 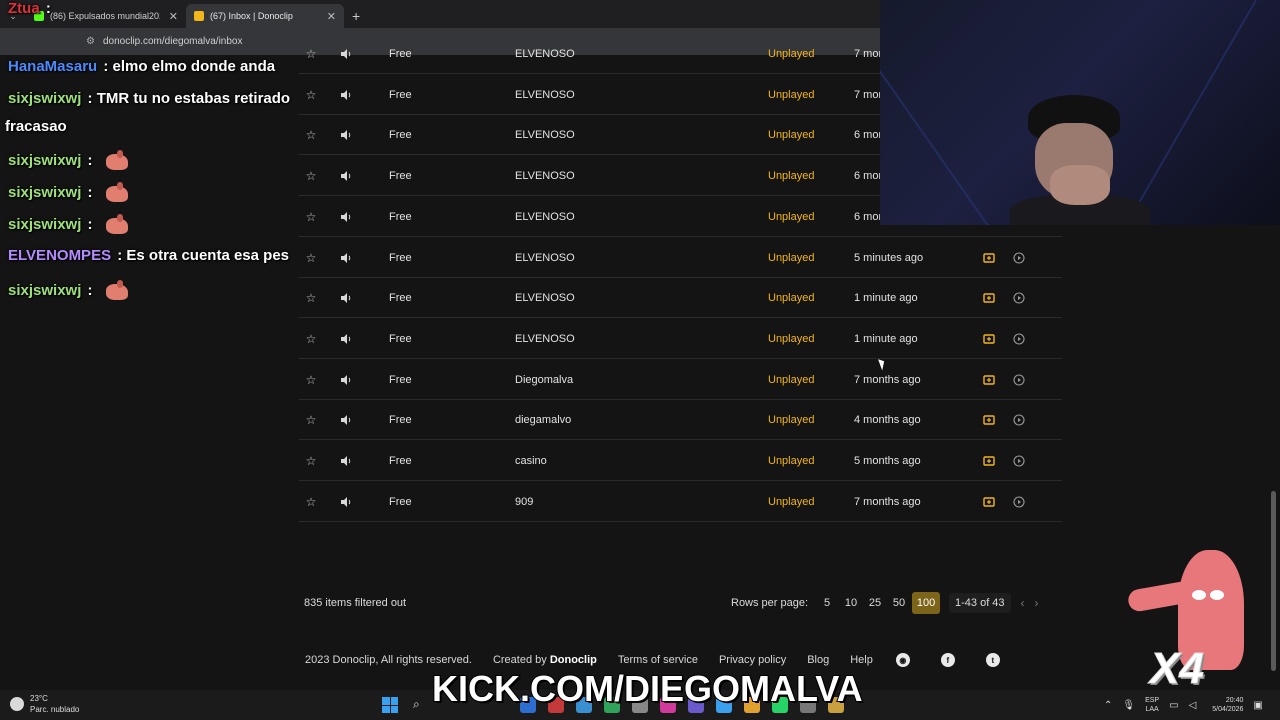 I want to click on chat-username: sixjswixwj, so click(x=45, y=192).